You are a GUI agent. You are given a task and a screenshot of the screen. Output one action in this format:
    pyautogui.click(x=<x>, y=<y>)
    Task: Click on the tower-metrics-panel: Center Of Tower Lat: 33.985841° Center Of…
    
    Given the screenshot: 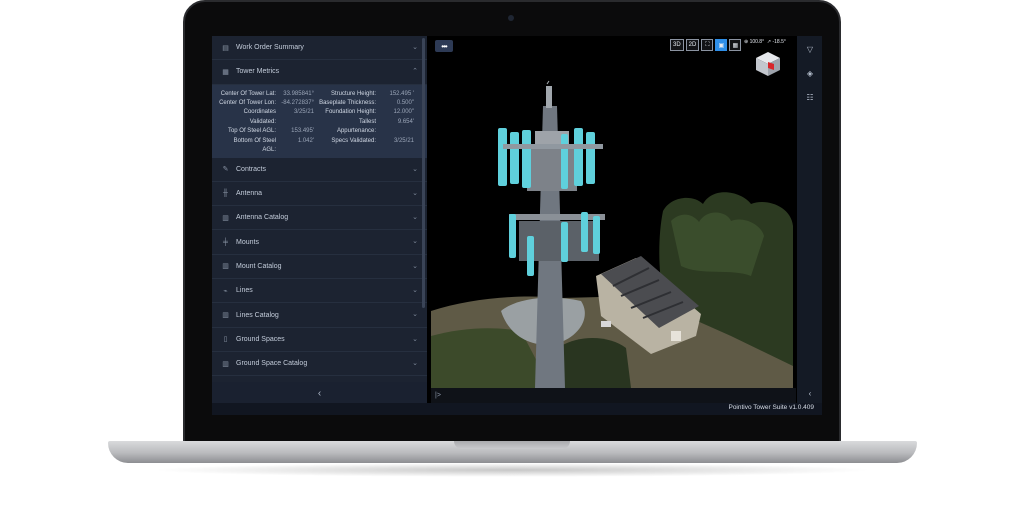 What is the action you would take?
    pyautogui.click(x=319, y=121)
    